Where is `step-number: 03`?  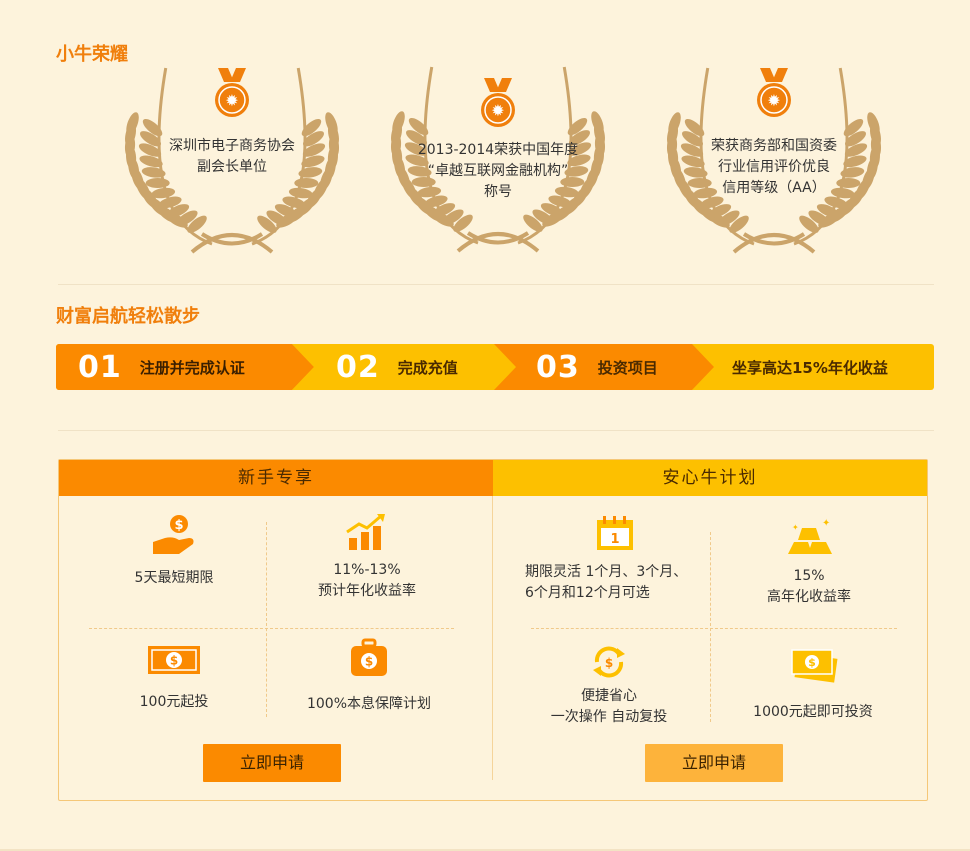 step-number: 03 is located at coordinates (558, 367).